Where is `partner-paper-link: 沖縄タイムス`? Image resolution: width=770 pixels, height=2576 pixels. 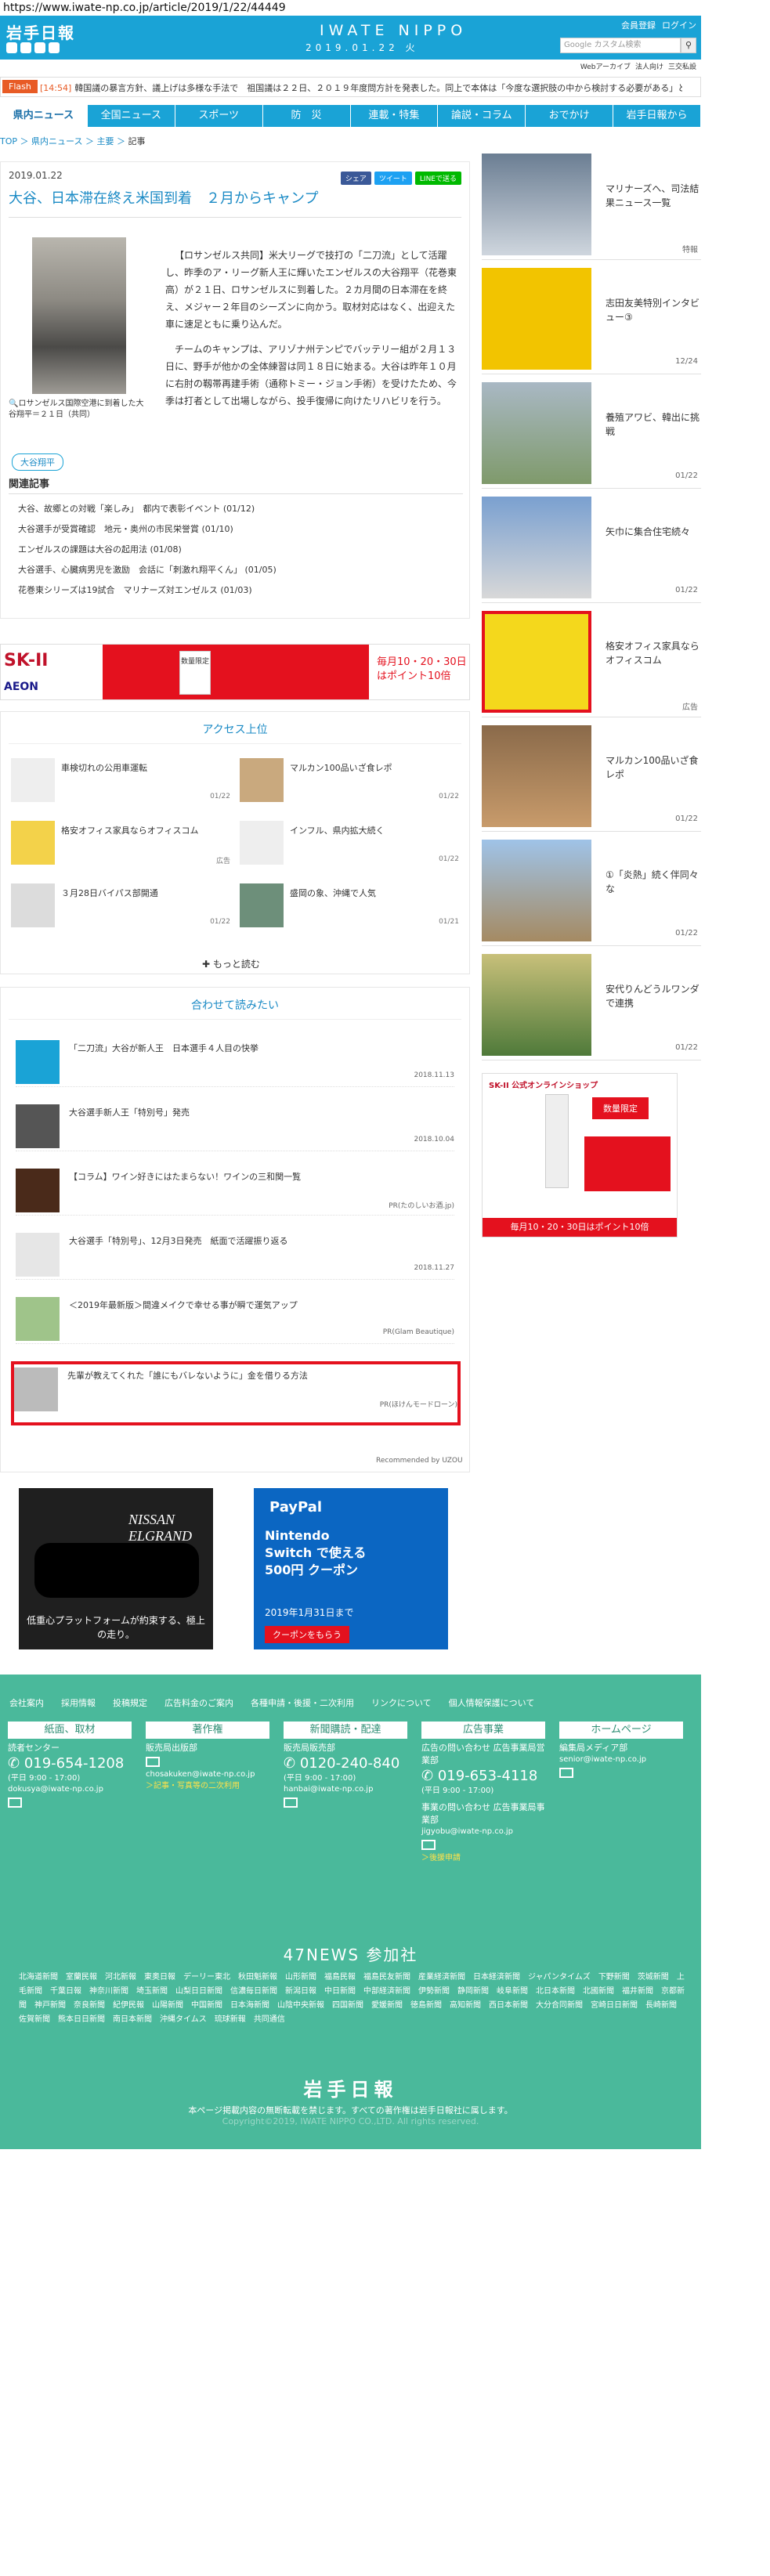 partner-paper-link: 沖縄タイムス is located at coordinates (183, 2019).